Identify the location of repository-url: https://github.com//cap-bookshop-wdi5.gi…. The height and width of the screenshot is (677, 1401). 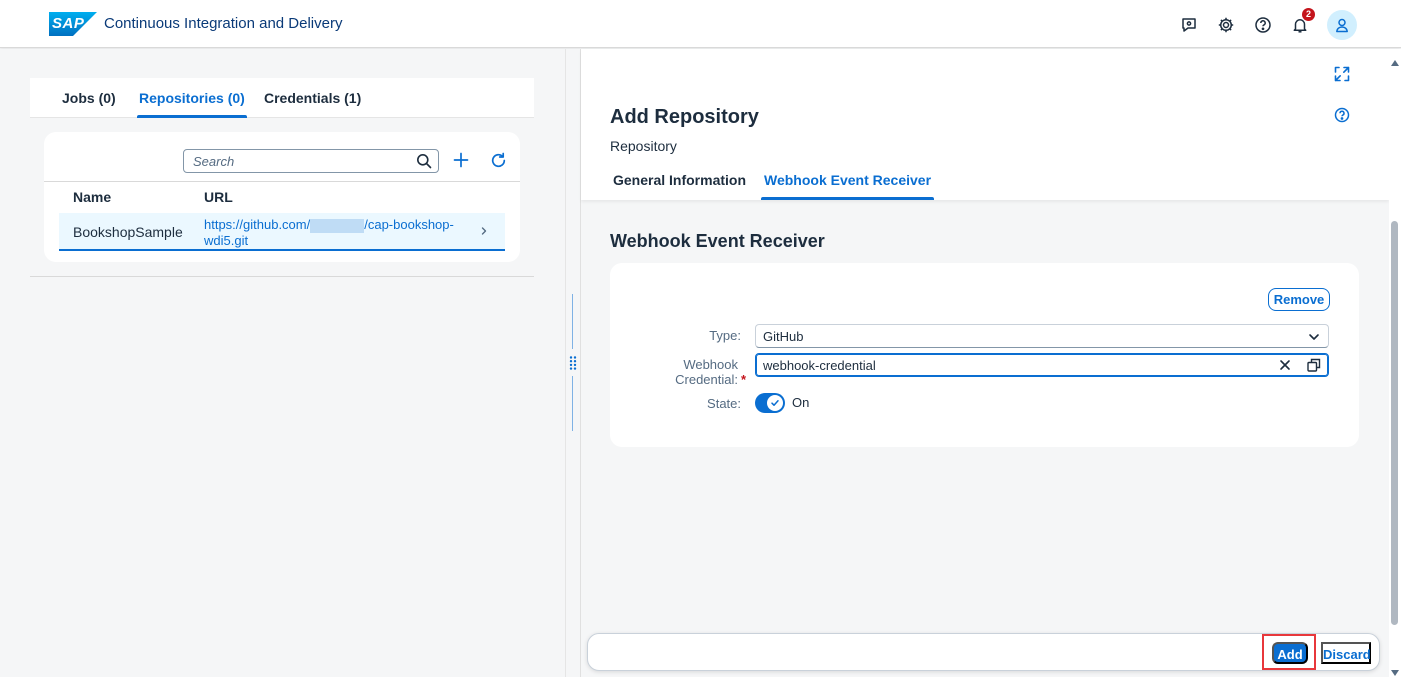
(334, 232).